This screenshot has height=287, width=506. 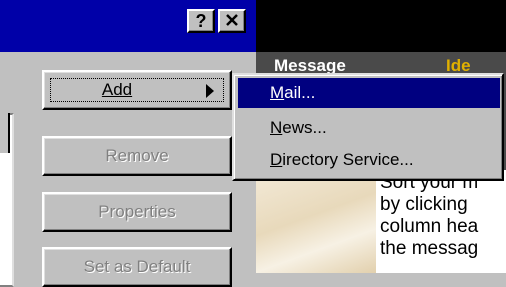 I want to click on background-text-line: by clicking, so click(x=424, y=204).